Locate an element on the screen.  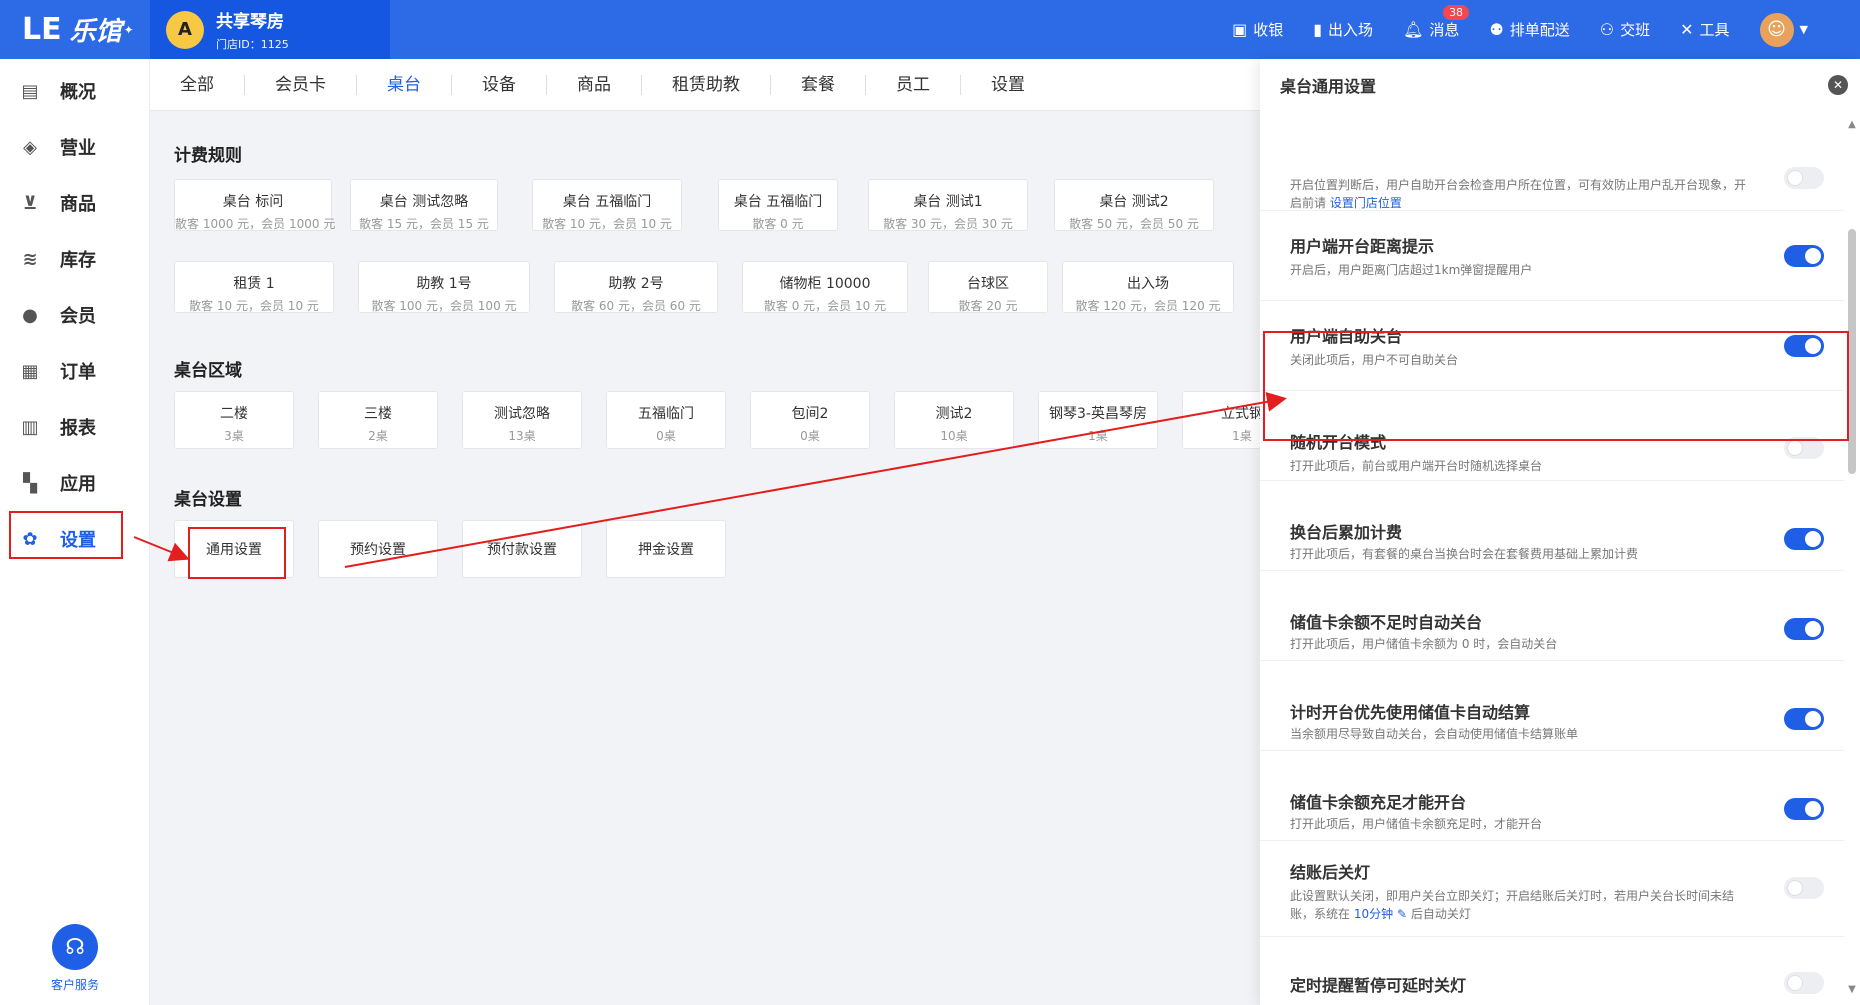
billing-rule-card: 助教 1号 散客 100 元，会员 100 元 is located at coordinates (444, 287).